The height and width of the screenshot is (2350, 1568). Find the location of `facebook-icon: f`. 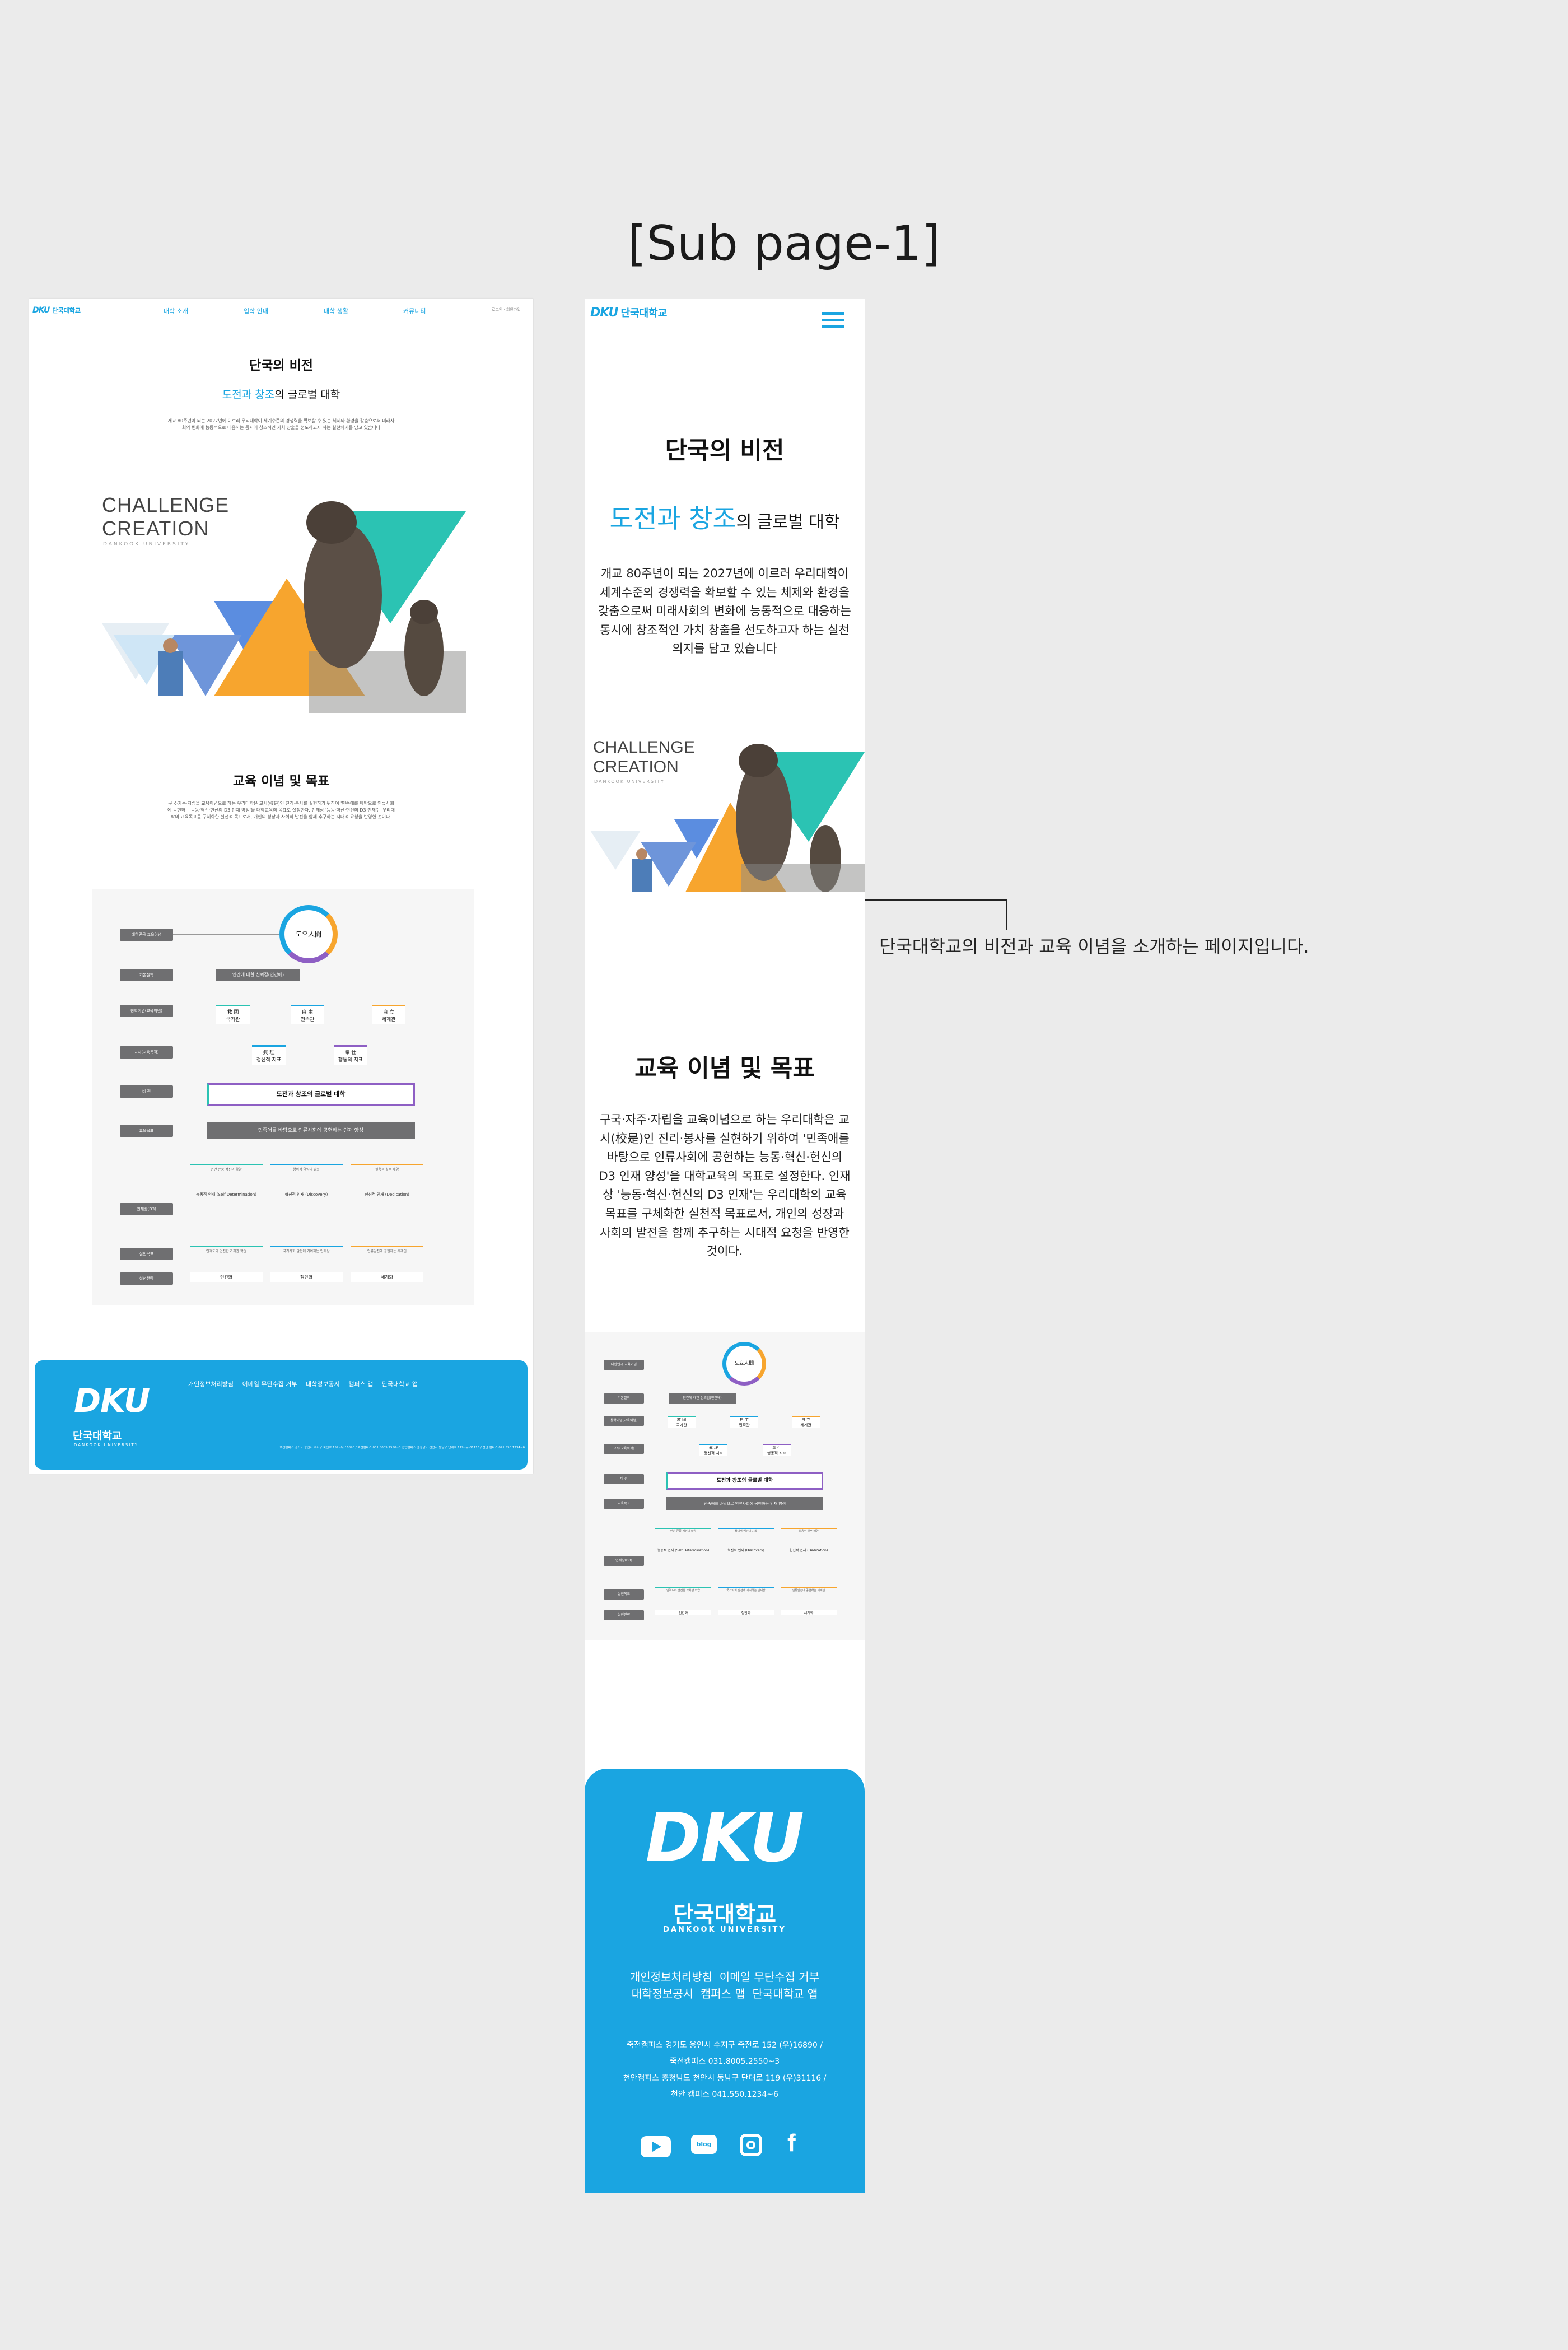

facebook-icon: f is located at coordinates (792, 2143).